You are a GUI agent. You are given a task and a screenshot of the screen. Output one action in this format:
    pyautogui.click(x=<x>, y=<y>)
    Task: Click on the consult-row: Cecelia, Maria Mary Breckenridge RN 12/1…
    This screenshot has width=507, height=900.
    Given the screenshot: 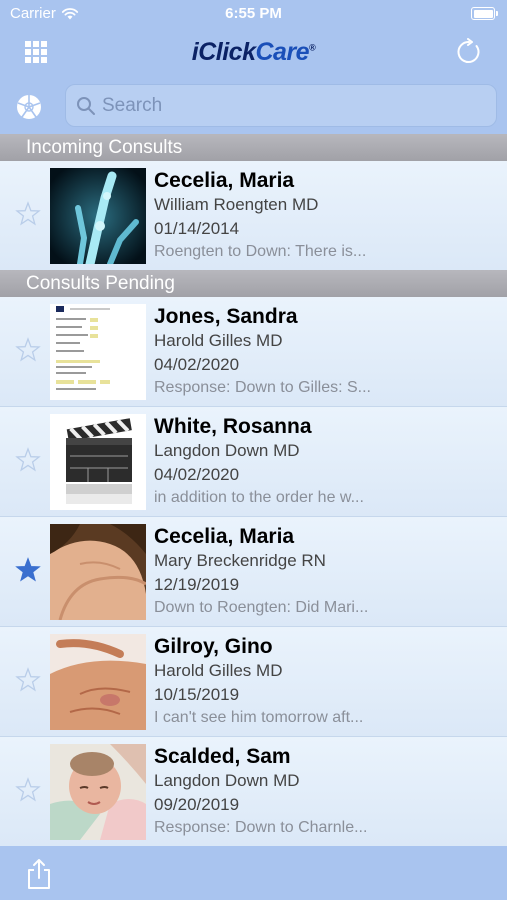 What is the action you would take?
    pyautogui.click(x=253, y=572)
    